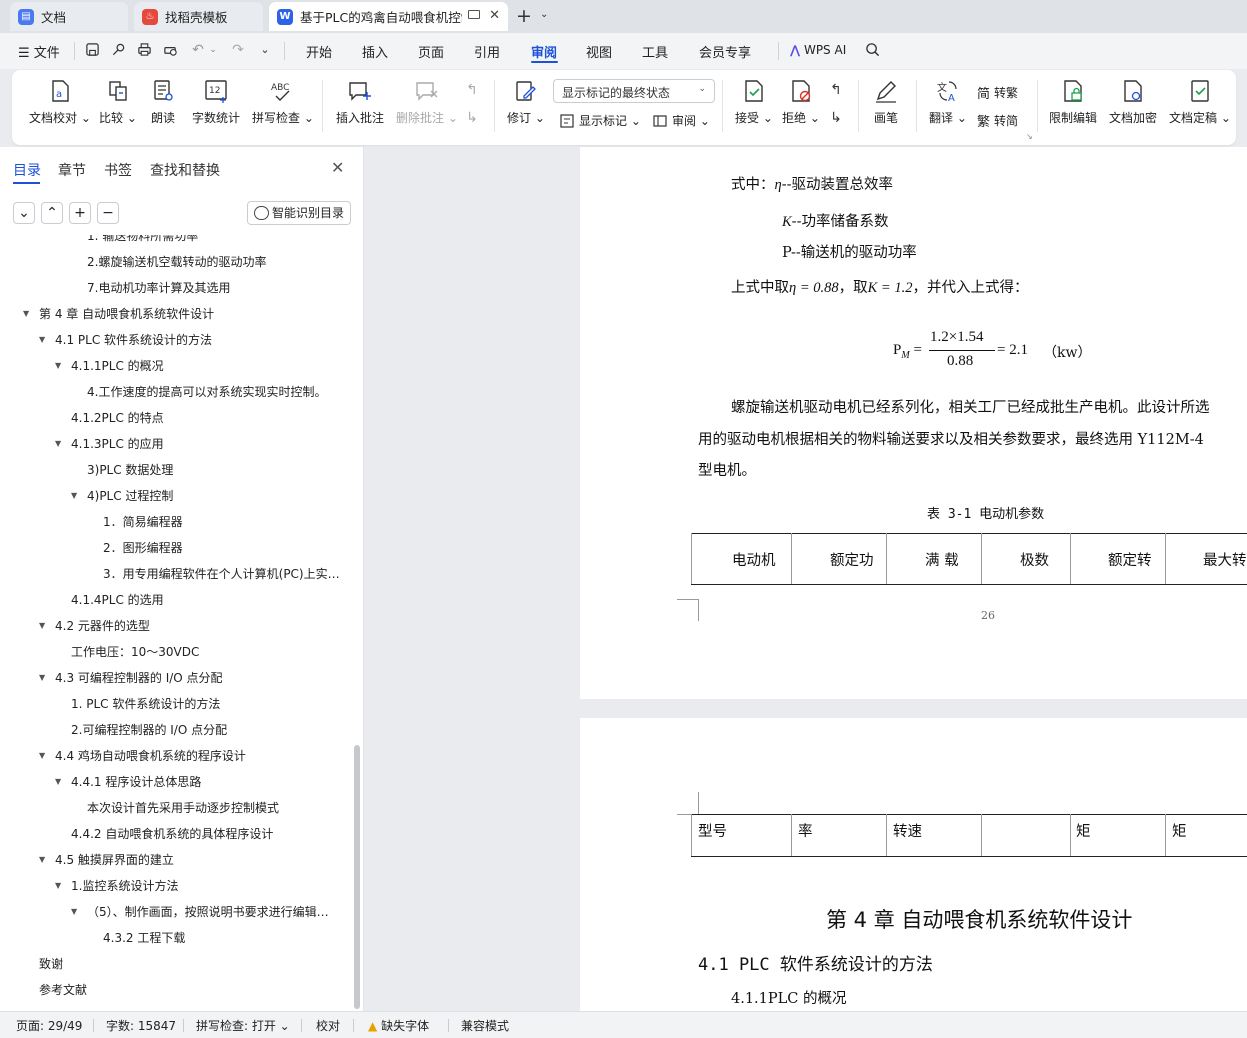 Image resolution: width=1247 pixels, height=1038 pixels. Describe the element at coordinates (141, 1025) in the screenshot. I see `word-count-indicator: 字数: 15847` at that location.